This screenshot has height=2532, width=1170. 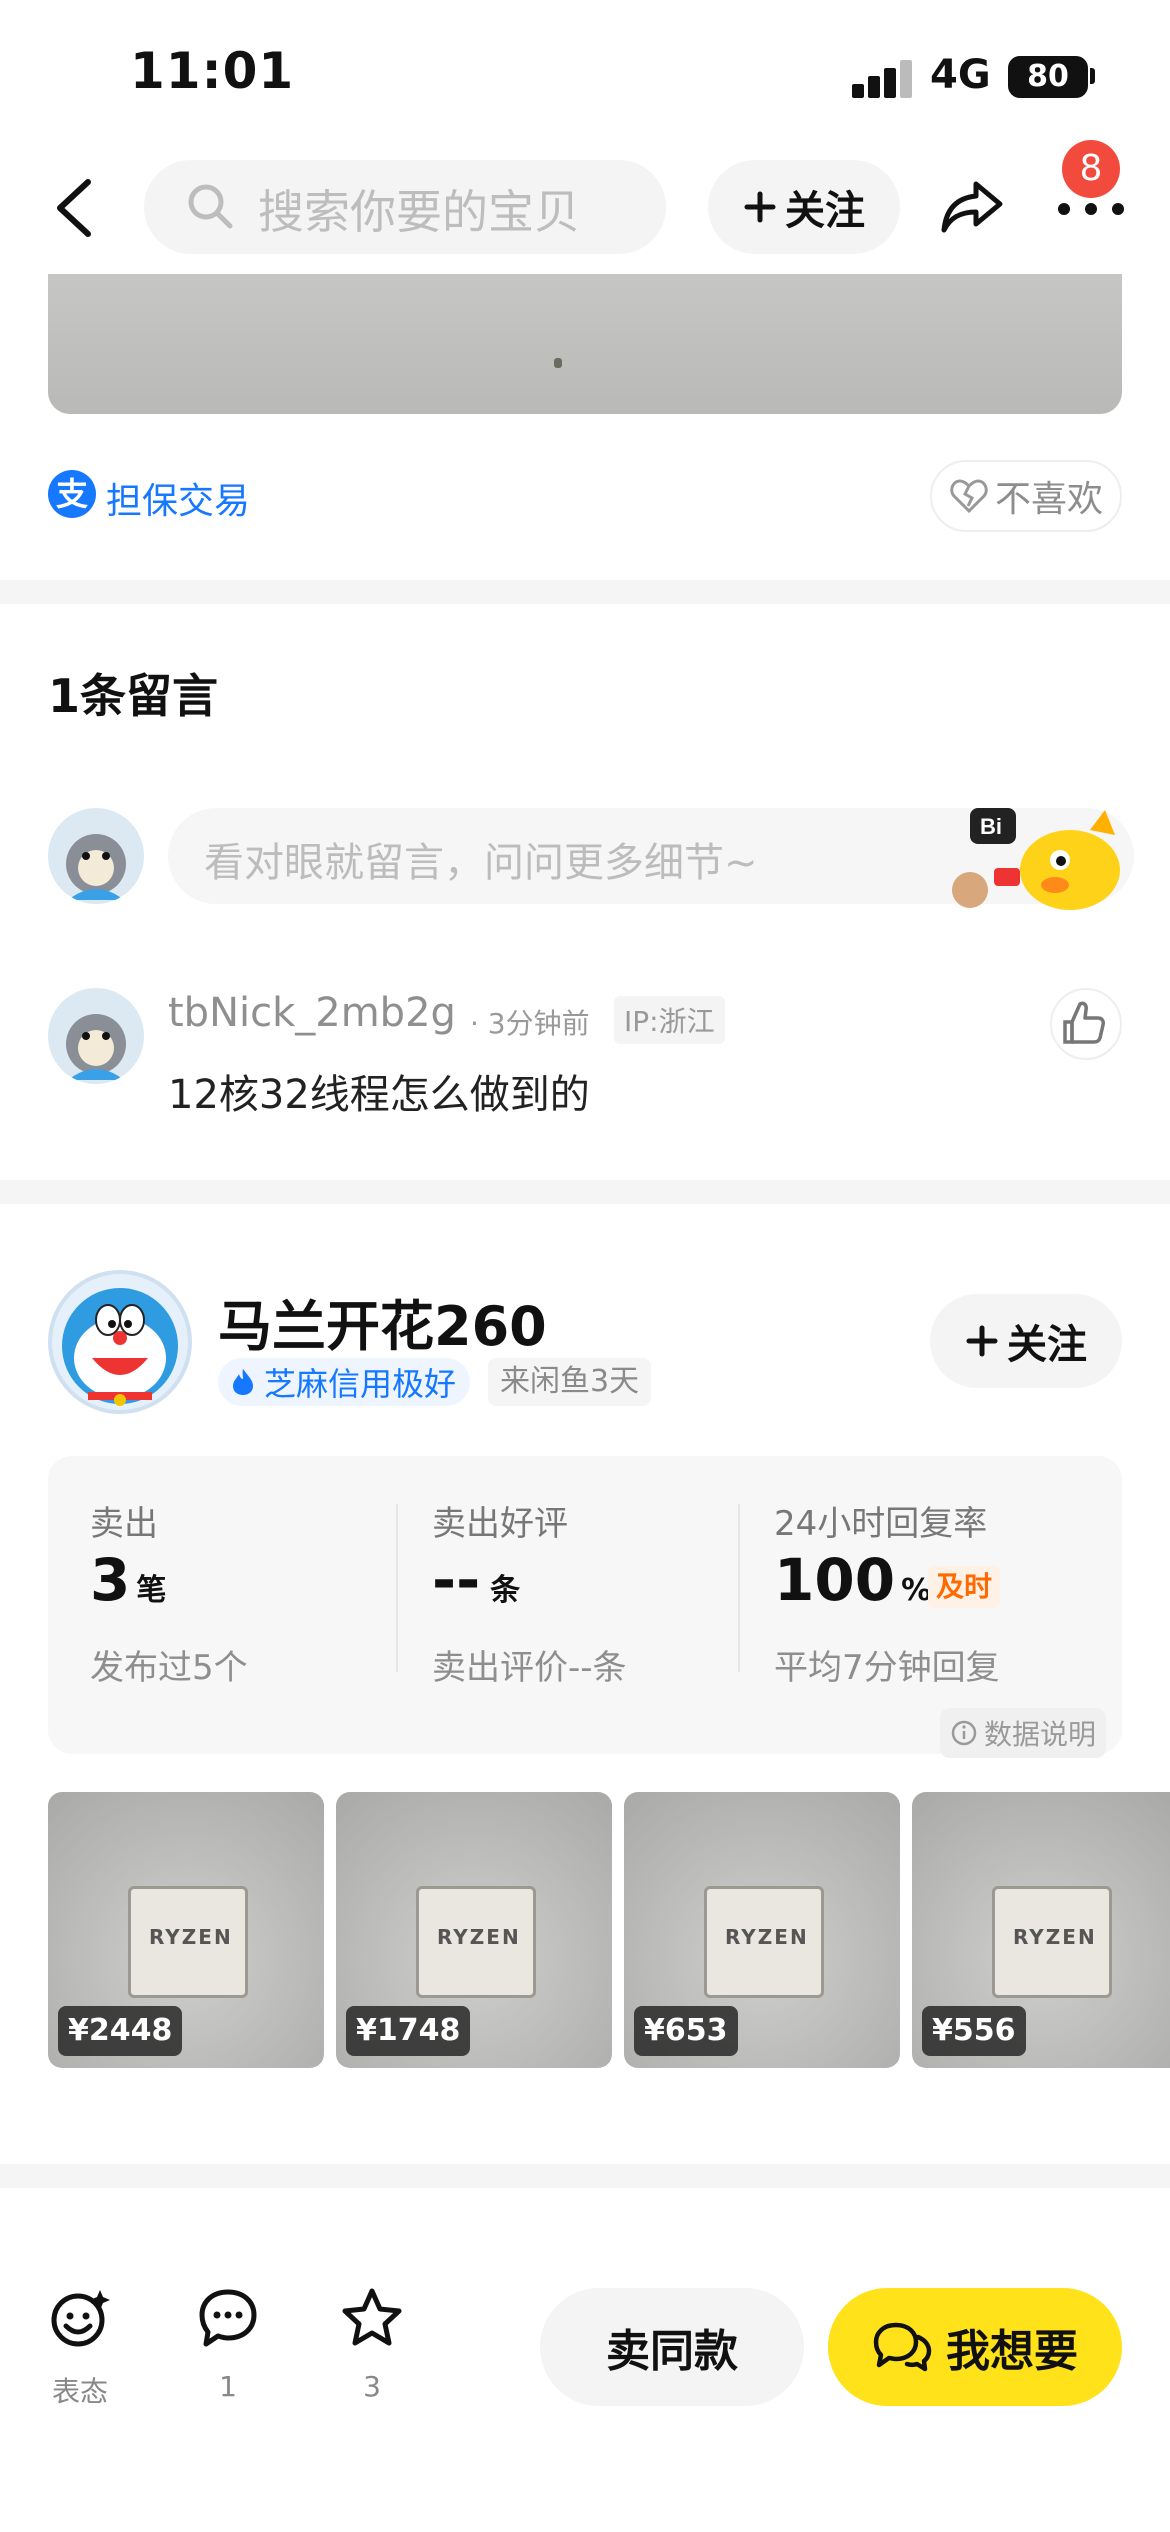 What do you see at coordinates (379, 1095) in the screenshot?
I see `comment-text: 12核32线程怎么做到的` at bounding box center [379, 1095].